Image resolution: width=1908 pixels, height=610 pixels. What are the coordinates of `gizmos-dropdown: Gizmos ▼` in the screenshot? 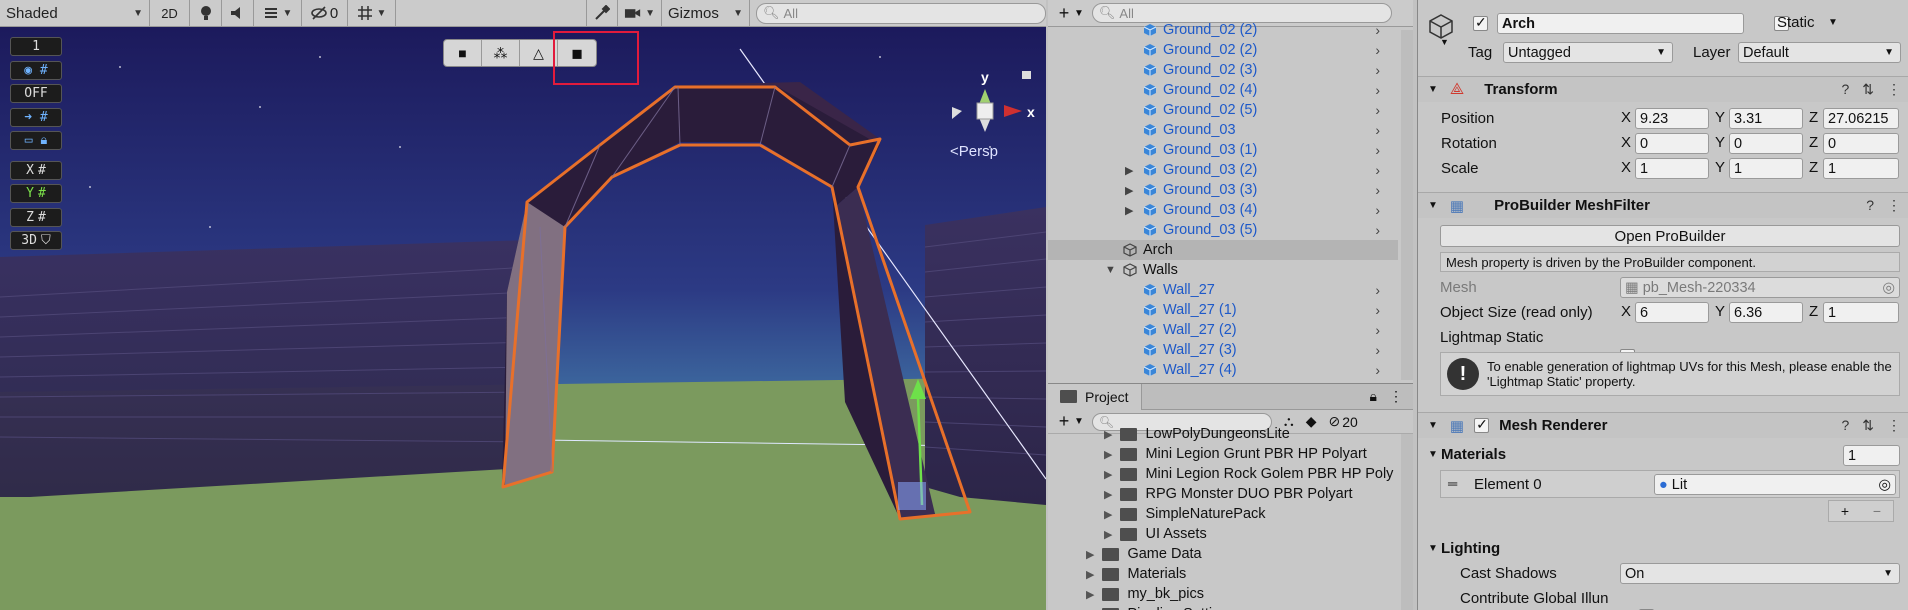 It's located at (706, 13).